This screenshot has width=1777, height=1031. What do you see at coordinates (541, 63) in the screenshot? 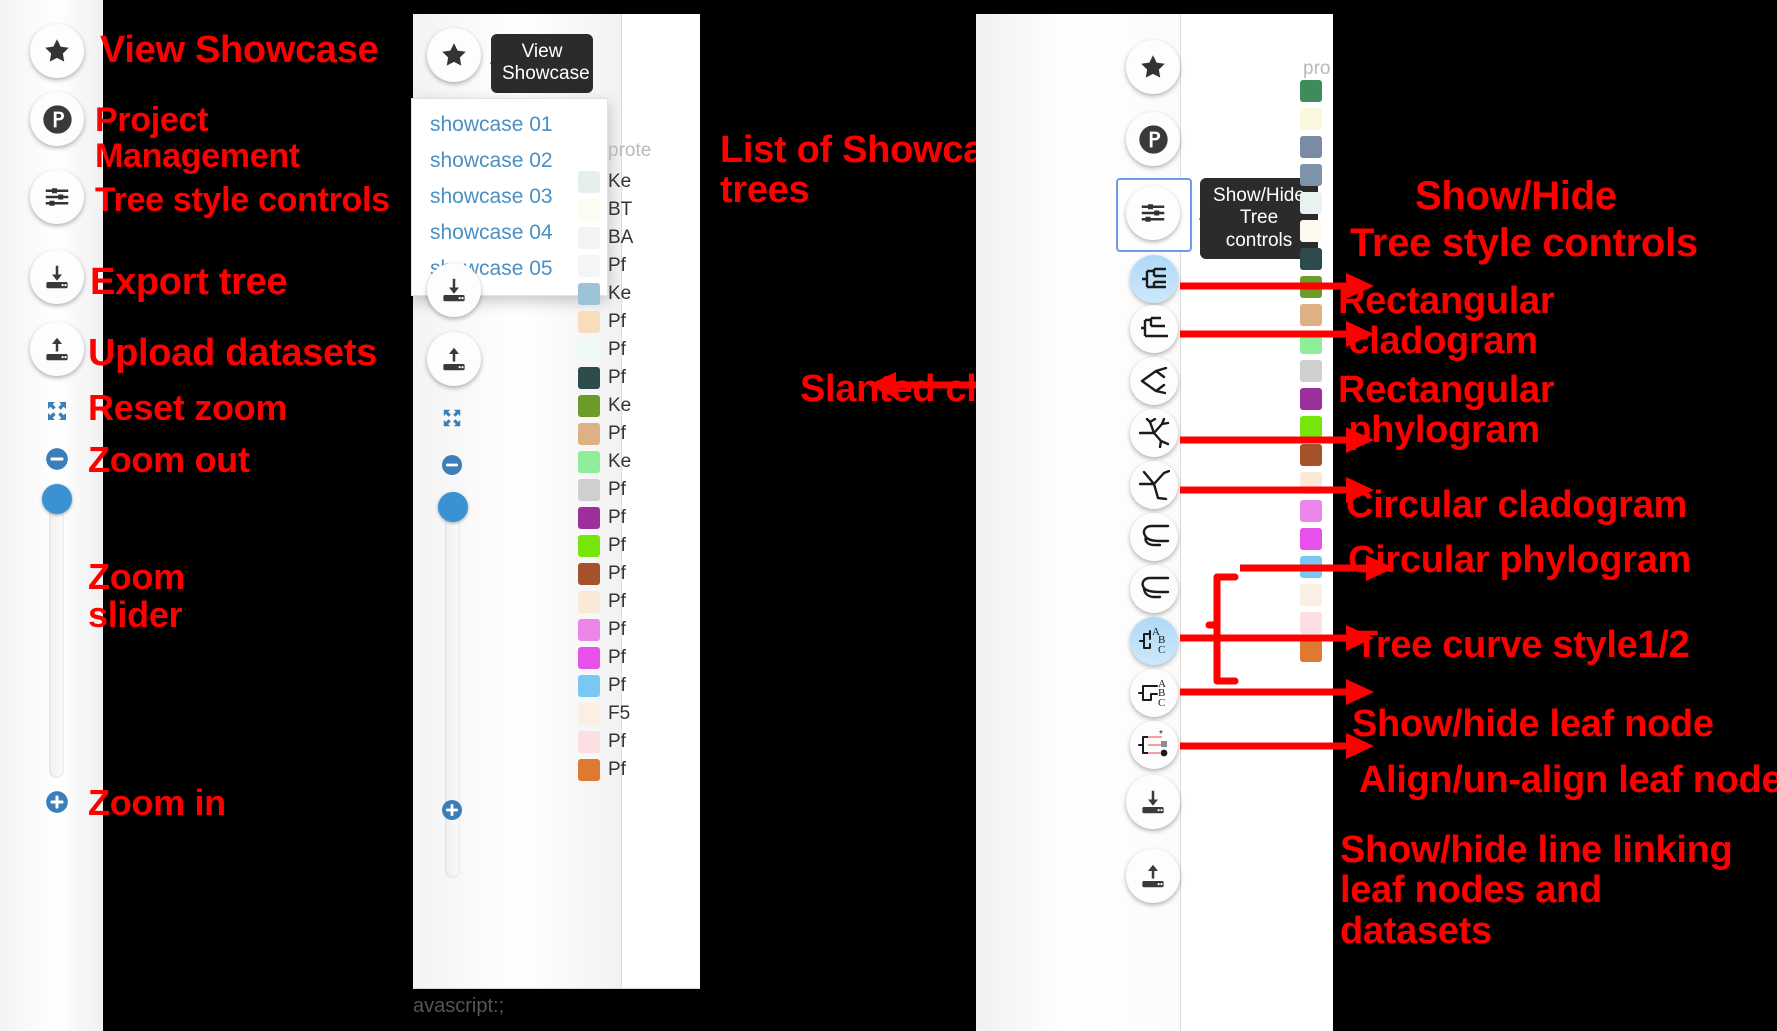
I see `view-showcase-tooltip: View Showcase` at bounding box center [541, 63].